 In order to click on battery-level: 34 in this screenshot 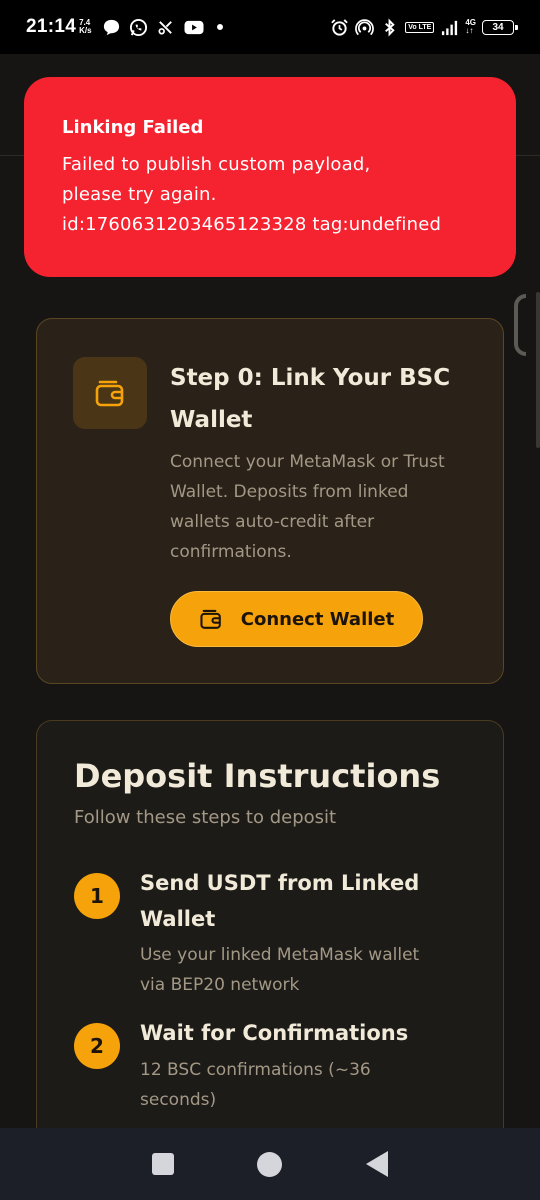, I will do `click(498, 27)`.